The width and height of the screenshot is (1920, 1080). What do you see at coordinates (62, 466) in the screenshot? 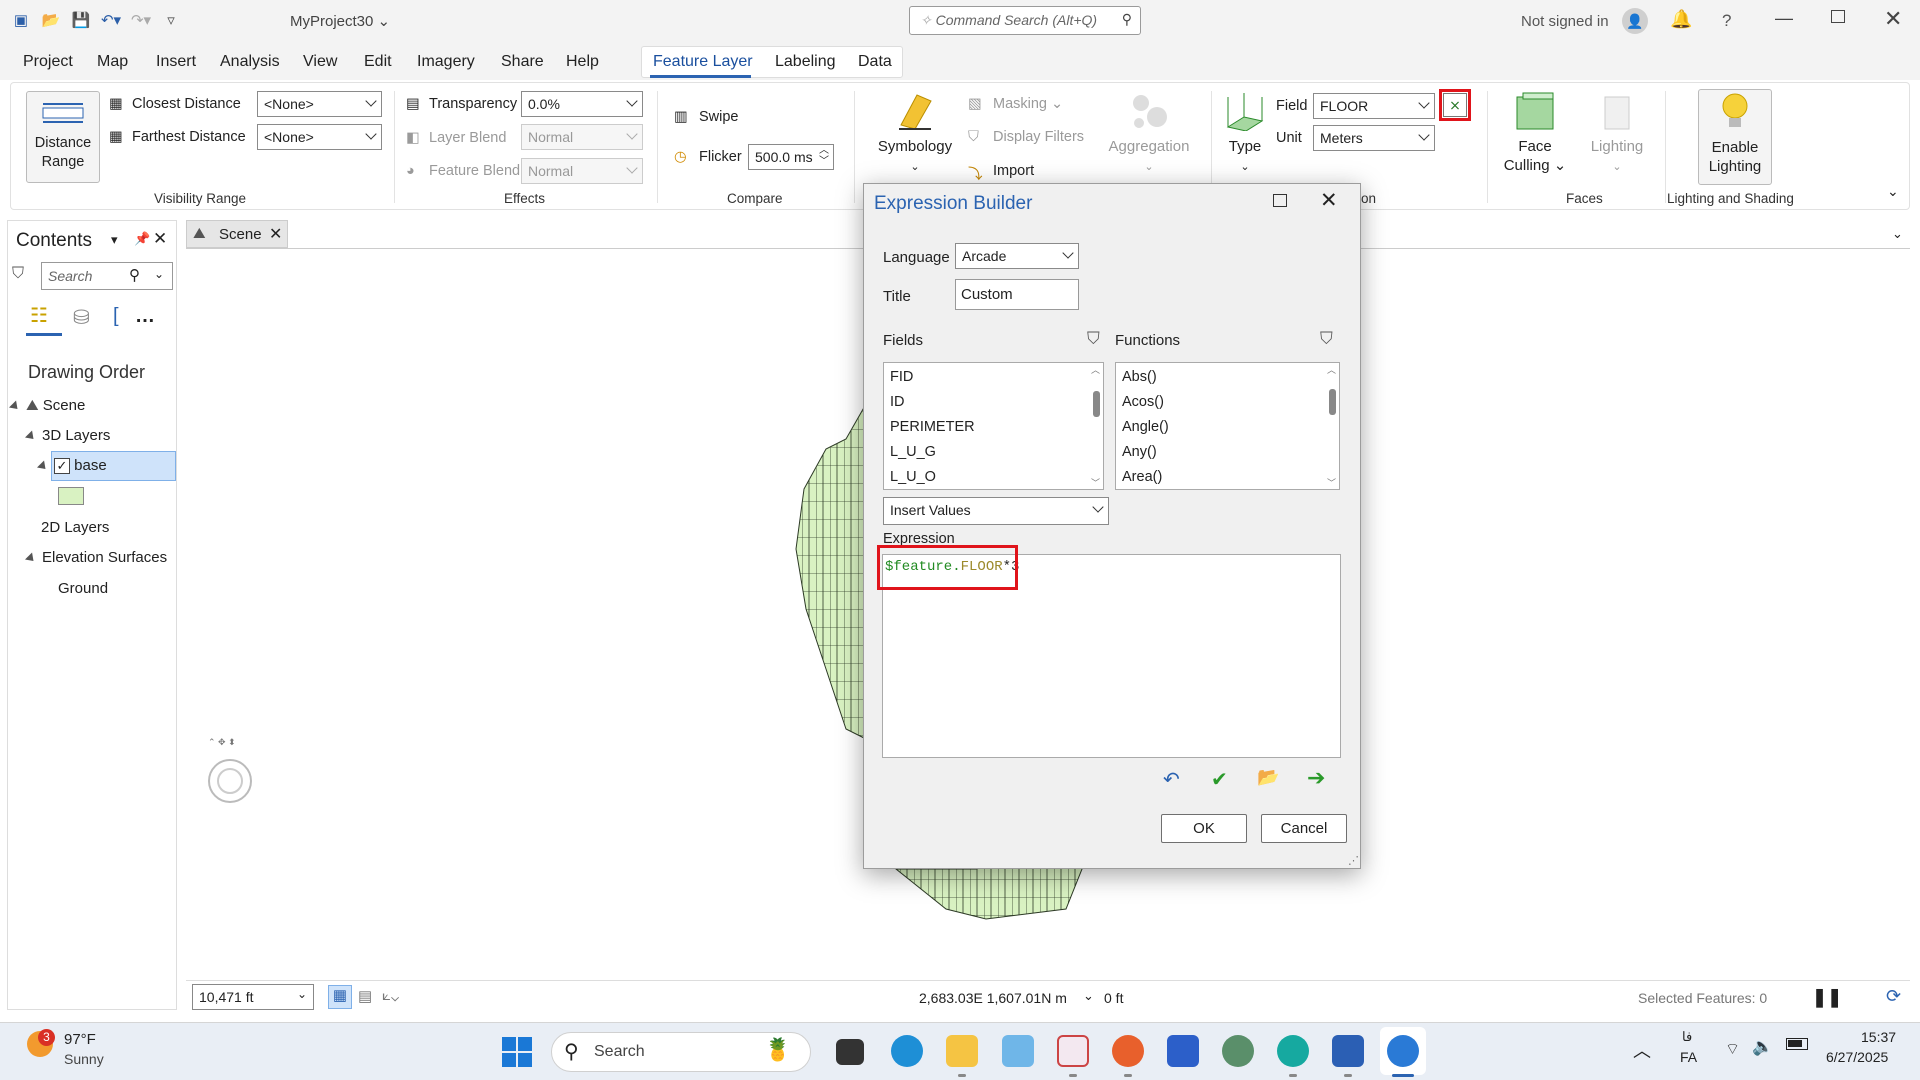
I see `visibility-checkbox: ✓` at bounding box center [62, 466].